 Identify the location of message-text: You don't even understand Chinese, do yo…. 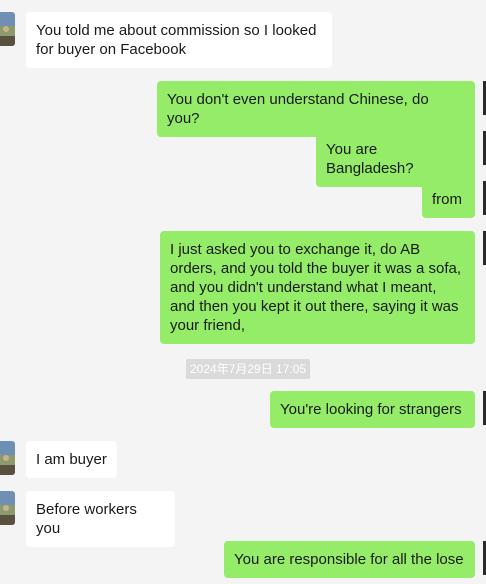
(298, 109).